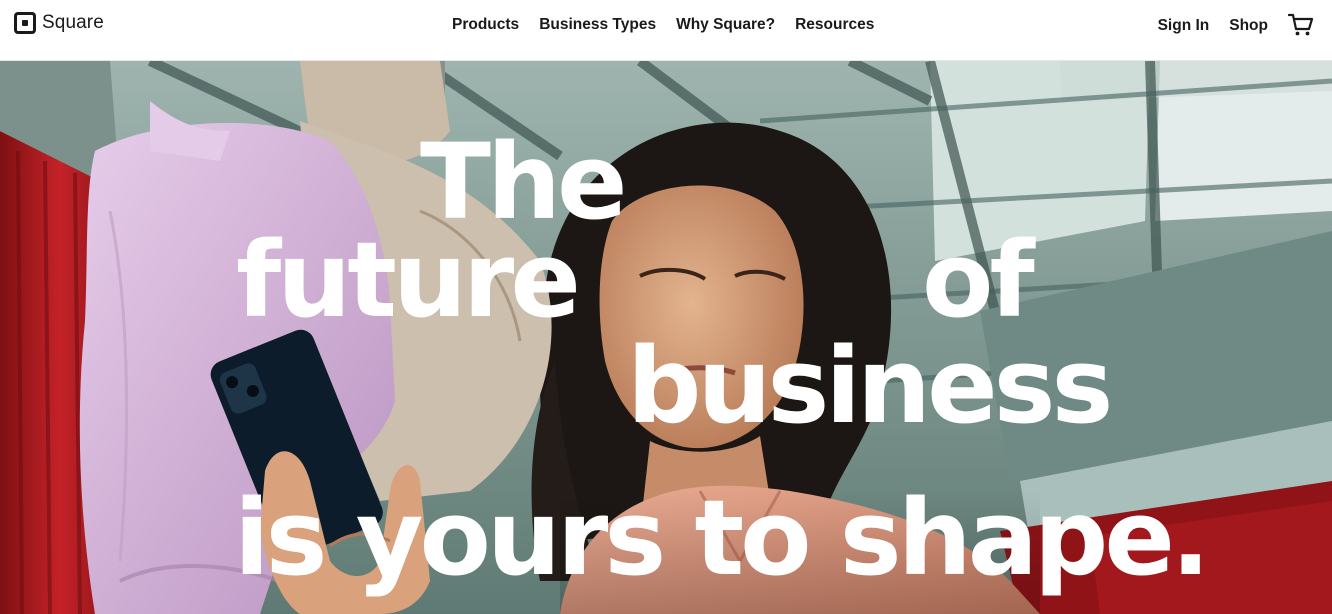  What do you see at coordinates (408, 280) in the screenshot?
I see `headline-word-future: future` at bounding box center [408, 280].